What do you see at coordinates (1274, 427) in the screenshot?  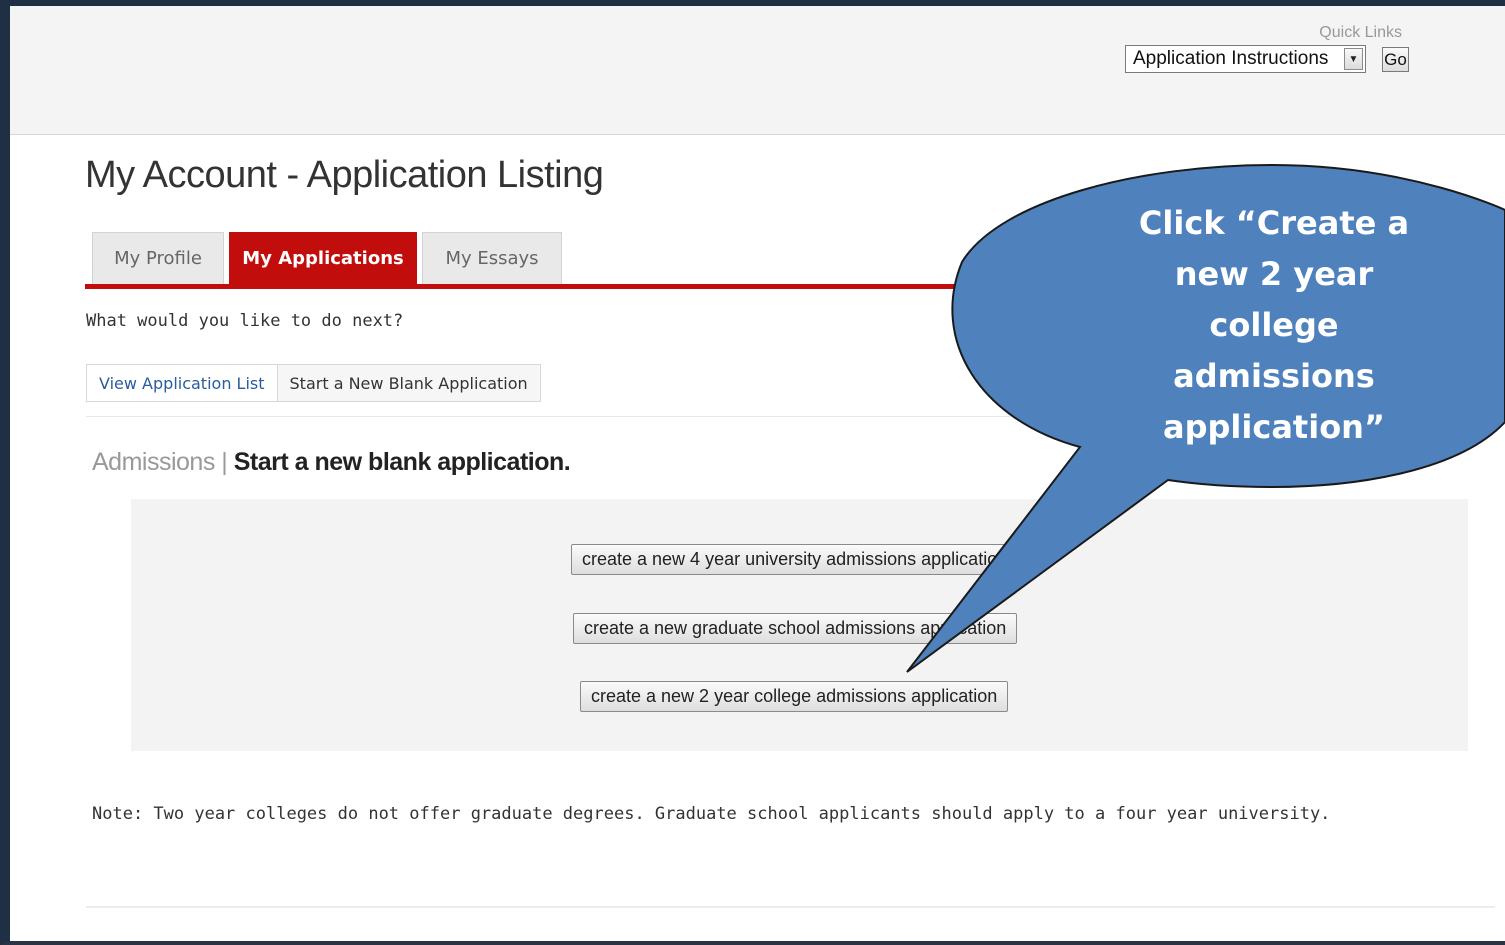 I see `callout-line: application”` at bounding box center [1274, 427].